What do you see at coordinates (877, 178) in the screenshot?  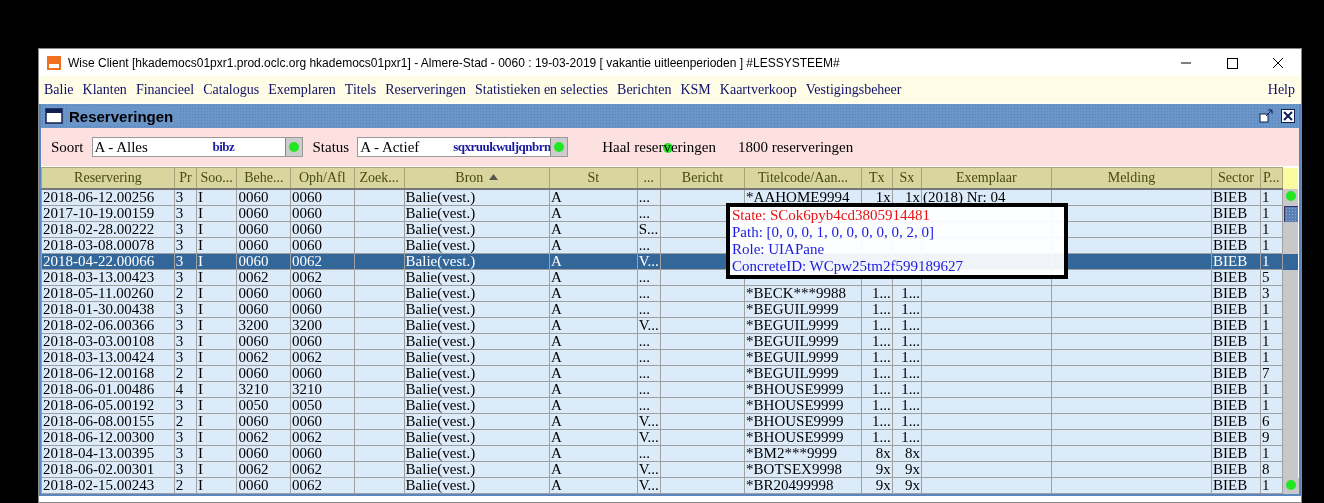 I see `column-header: Tx` at bounding box center [877, 178].